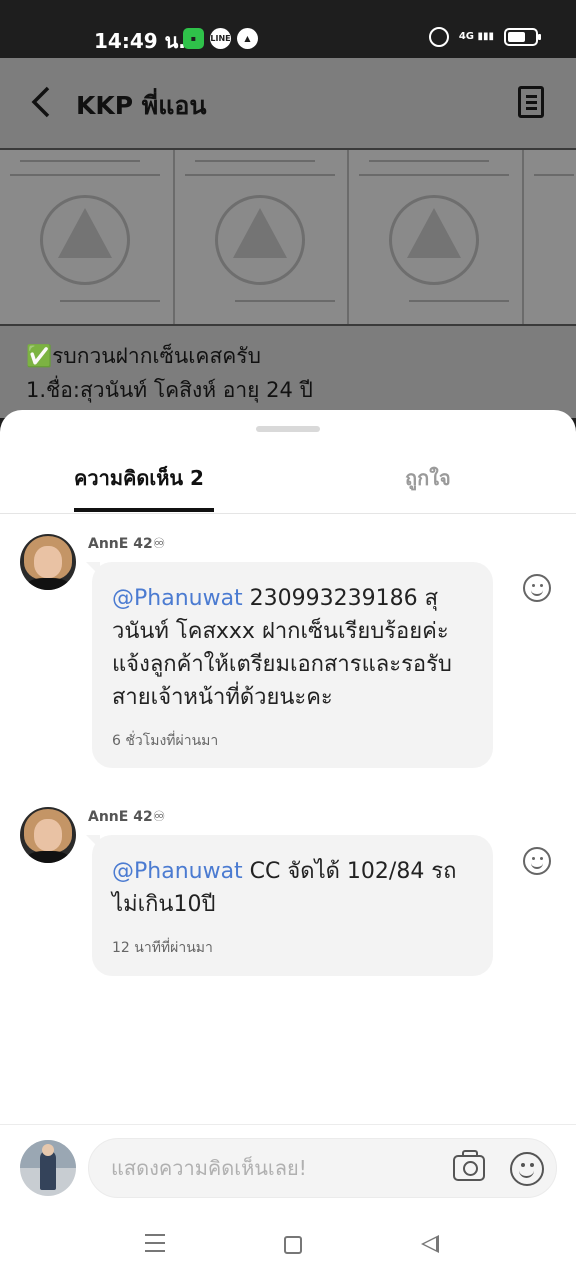 This screenshot has height=1280, width=576. What do you see at coordinates (282, 664) in the screenshot?
I see `comment-text-line: แจ้งลูกค้าให้เตรียมเอกสารและรอรับ` at bounding box center [282, 664].